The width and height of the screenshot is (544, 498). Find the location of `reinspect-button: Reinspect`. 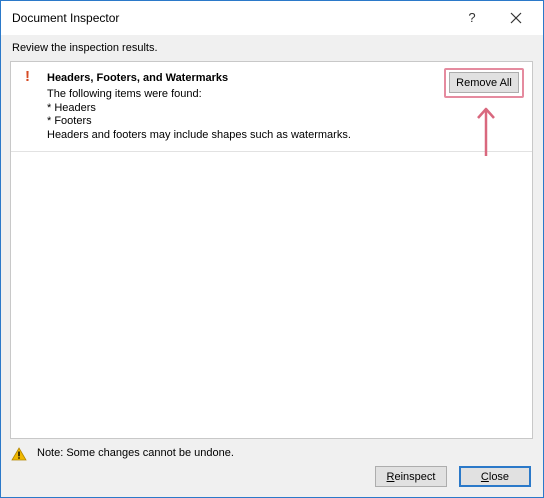

reinspect-button: Reinspect is located at coordinates (411, 476).